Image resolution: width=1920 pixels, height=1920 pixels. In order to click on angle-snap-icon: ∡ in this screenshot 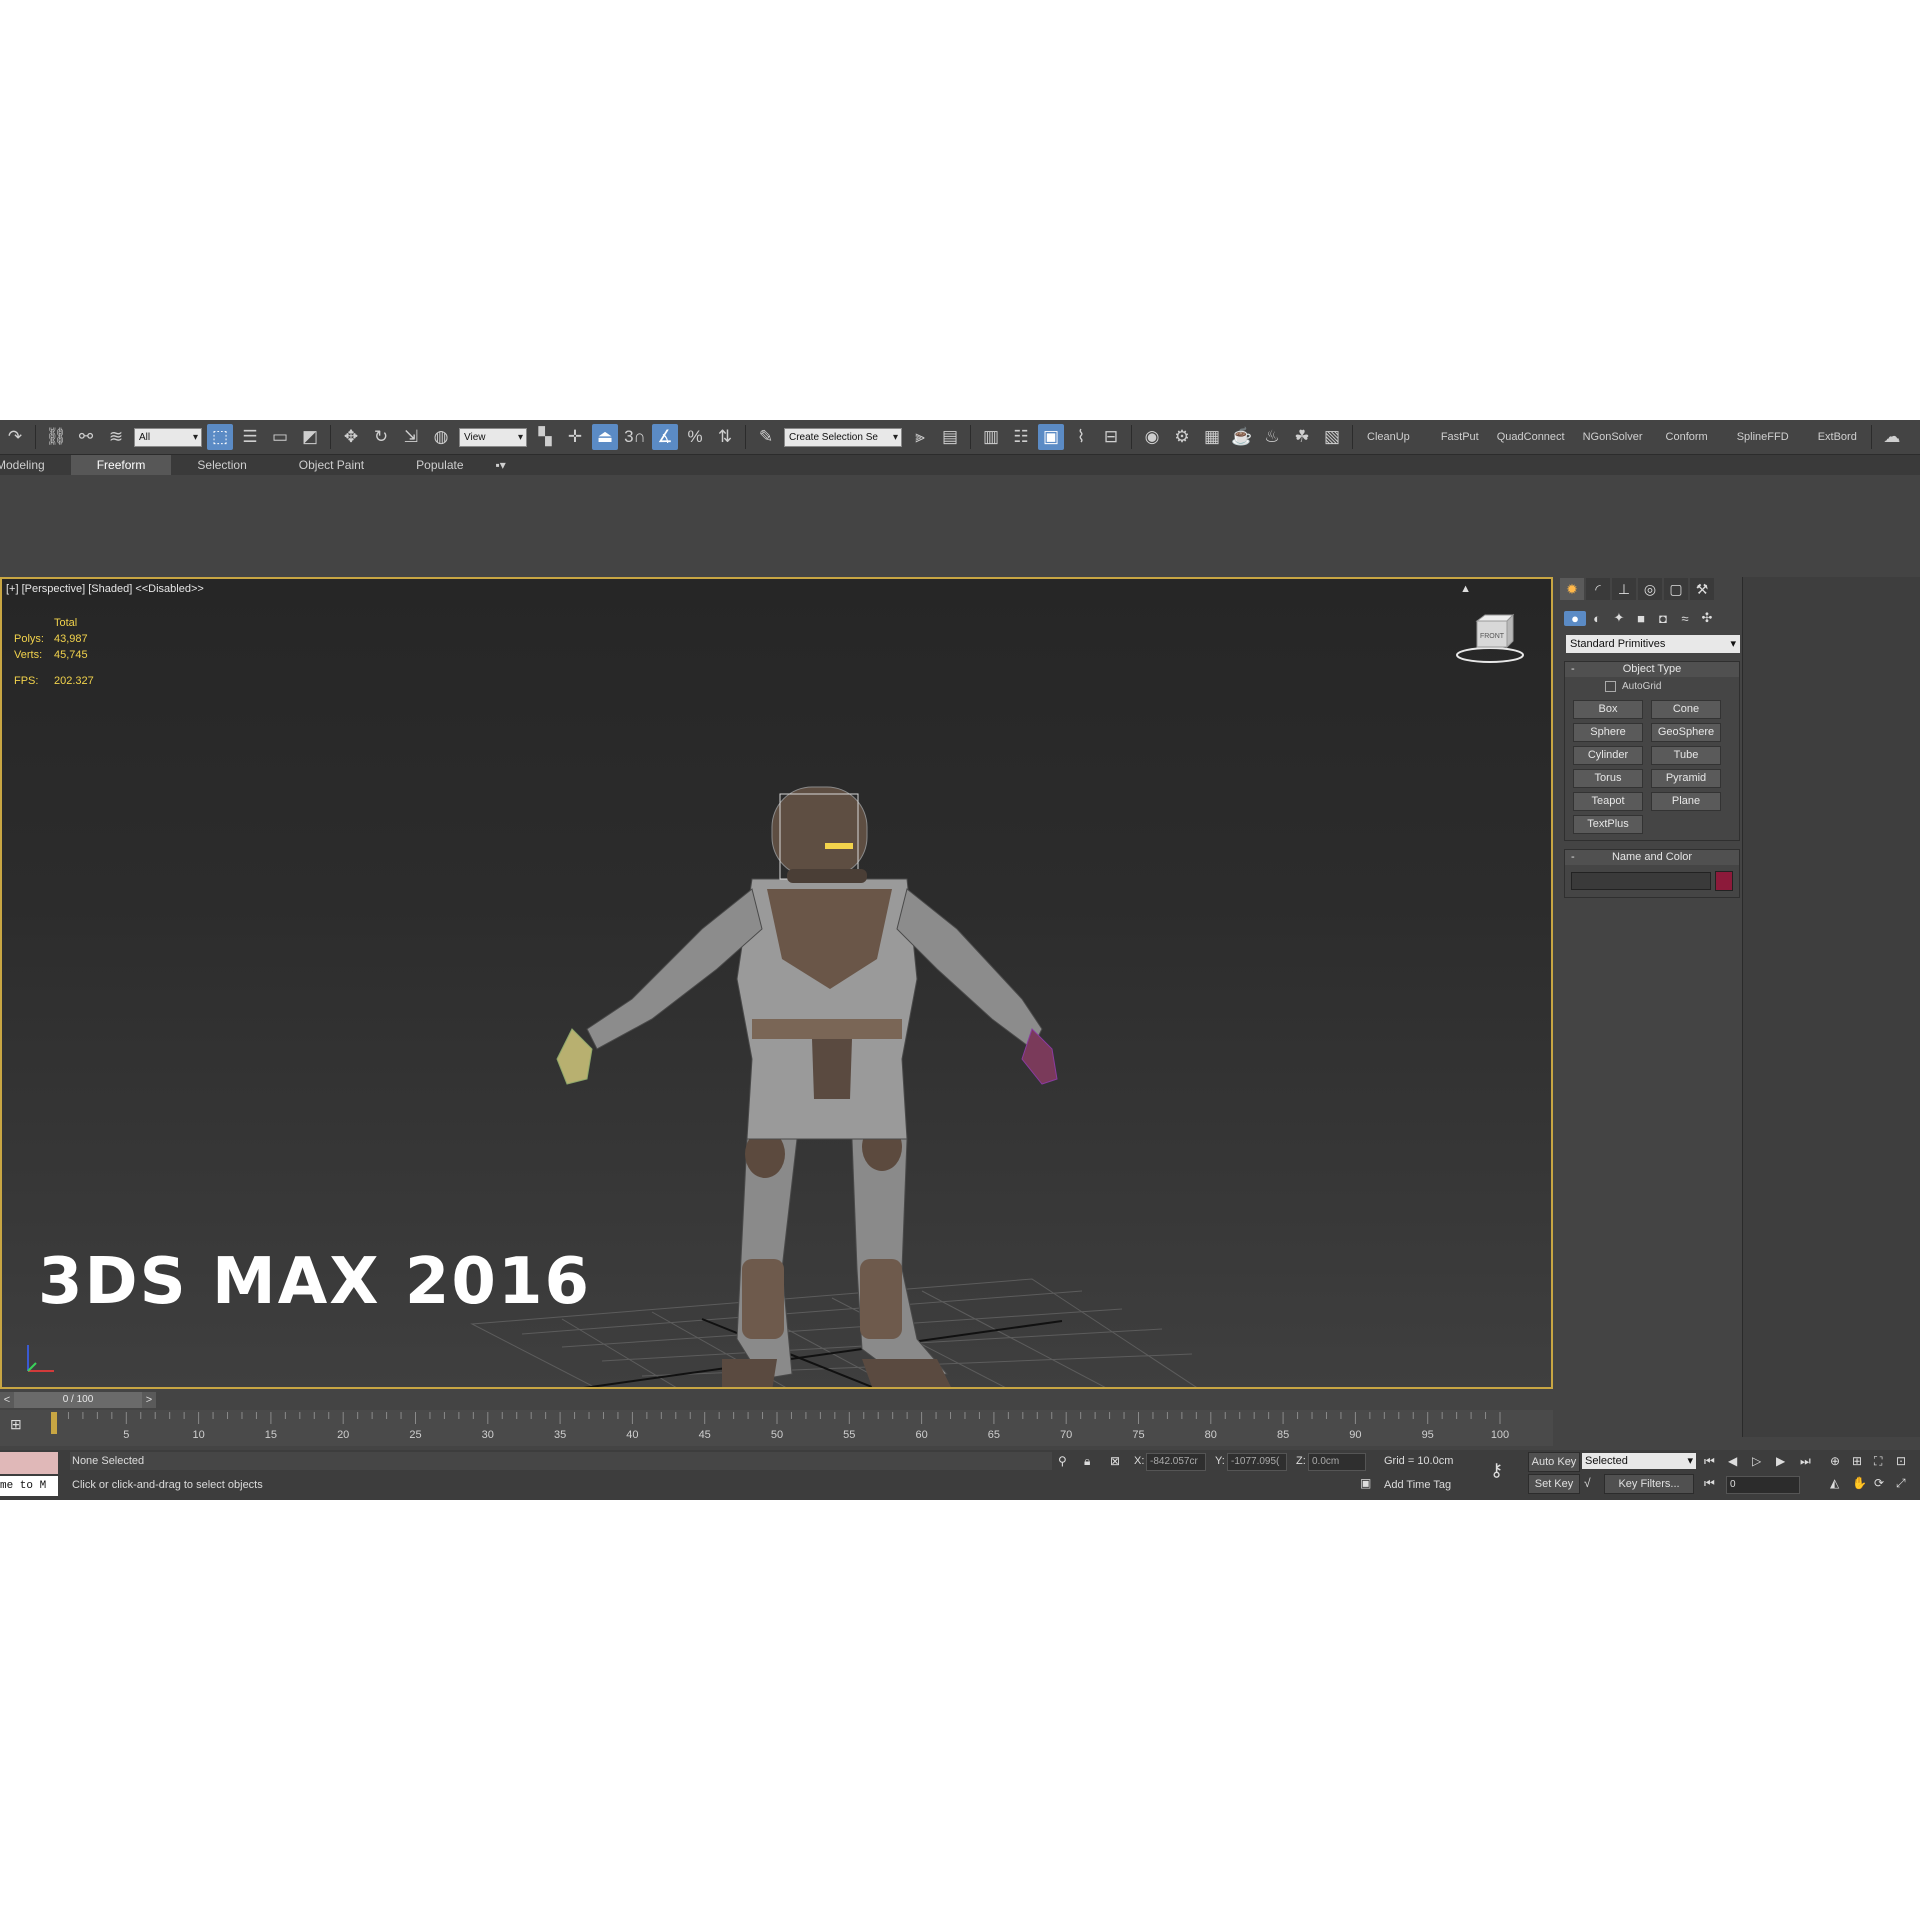, I will do `click(665, 437)`.